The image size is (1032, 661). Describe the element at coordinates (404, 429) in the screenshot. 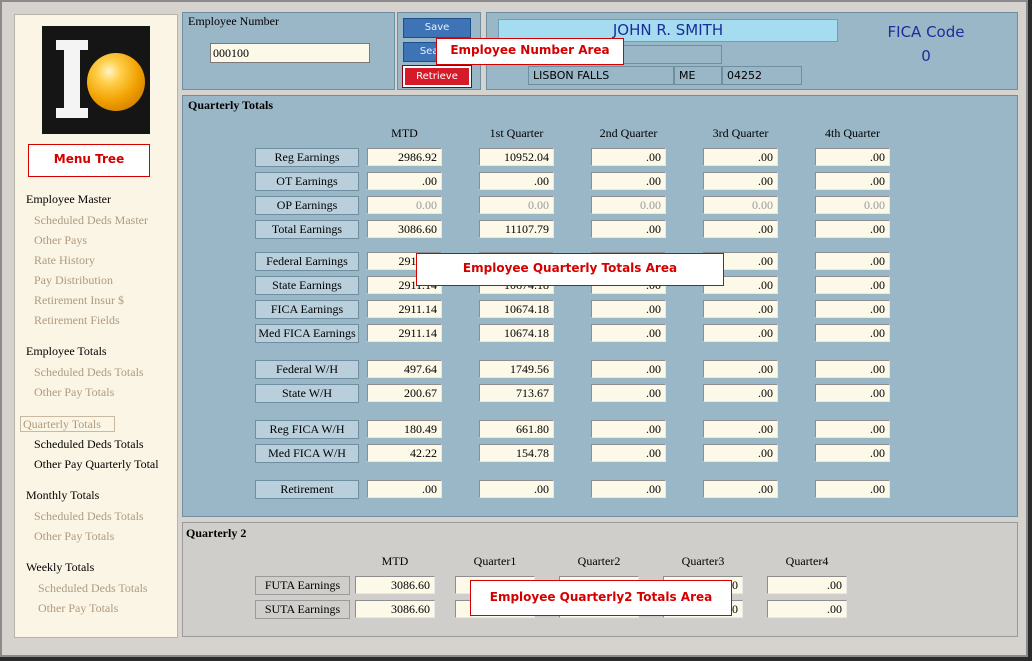

I see `value-field: 180.49` at that location.